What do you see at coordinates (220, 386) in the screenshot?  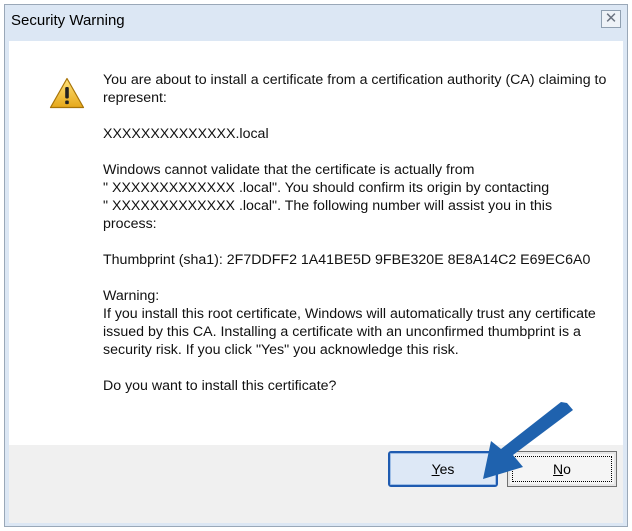 I see `question-text: Do you want to install this certificate?` at bounding box center [220, 386].